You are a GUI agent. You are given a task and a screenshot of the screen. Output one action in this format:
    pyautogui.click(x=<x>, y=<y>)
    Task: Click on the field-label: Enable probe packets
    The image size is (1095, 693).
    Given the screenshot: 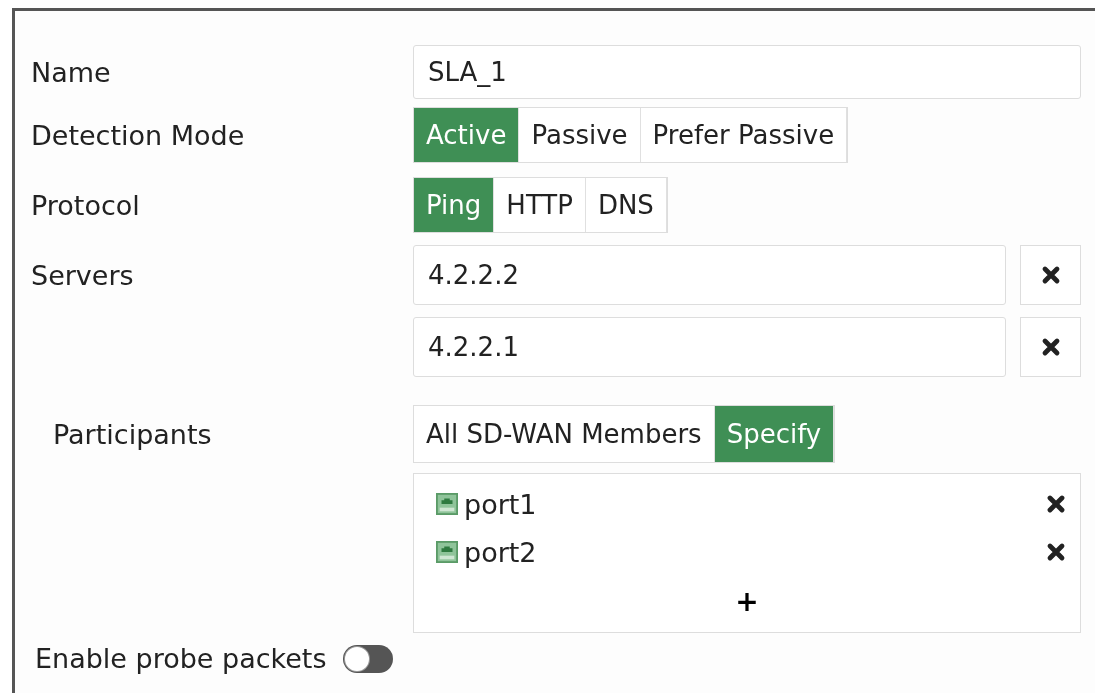 What is the action you would take?
    pyautogui.click(x=181, y=658)
    